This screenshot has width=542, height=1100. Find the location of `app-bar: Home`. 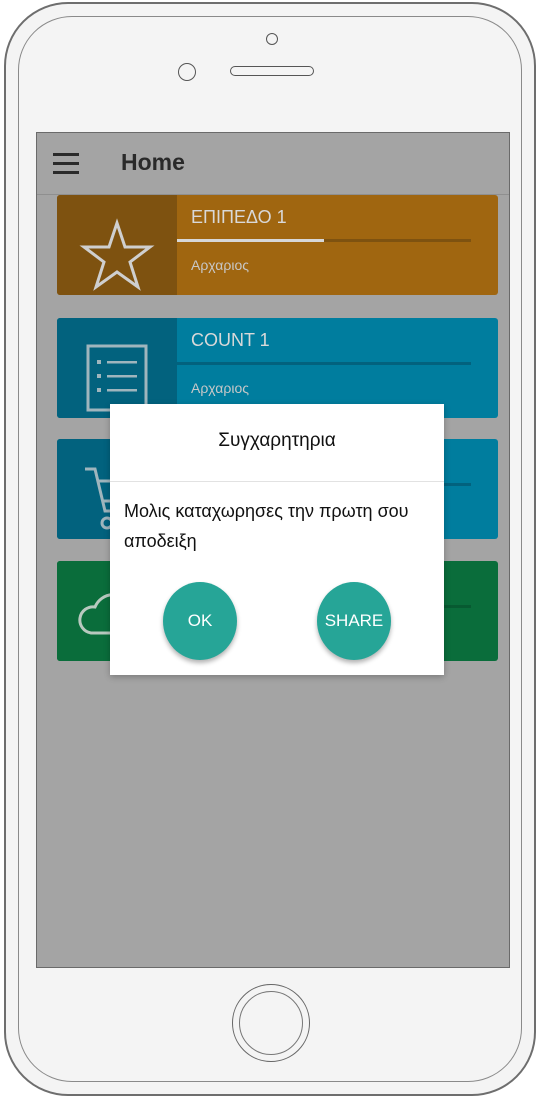

app-bar: Home is located at coordinates (273, 164).